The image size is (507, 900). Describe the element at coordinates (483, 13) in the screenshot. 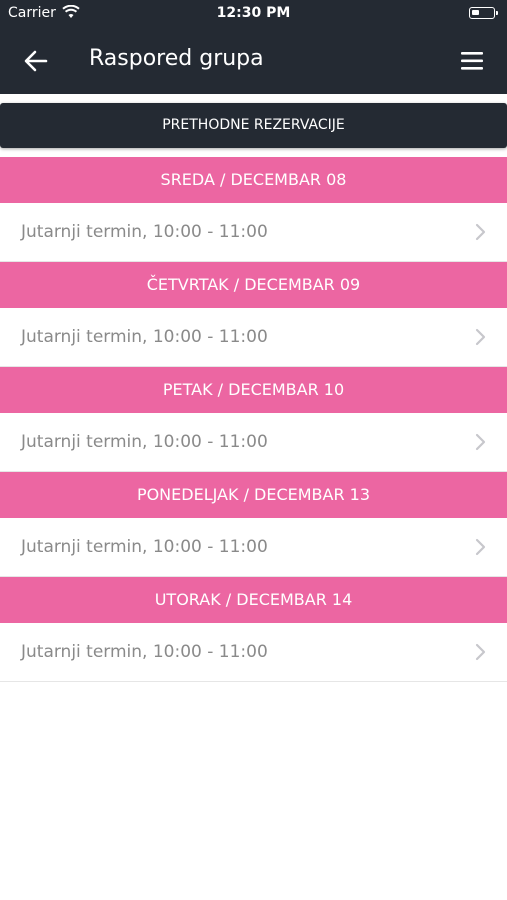

I see `battery-icon` at that location.